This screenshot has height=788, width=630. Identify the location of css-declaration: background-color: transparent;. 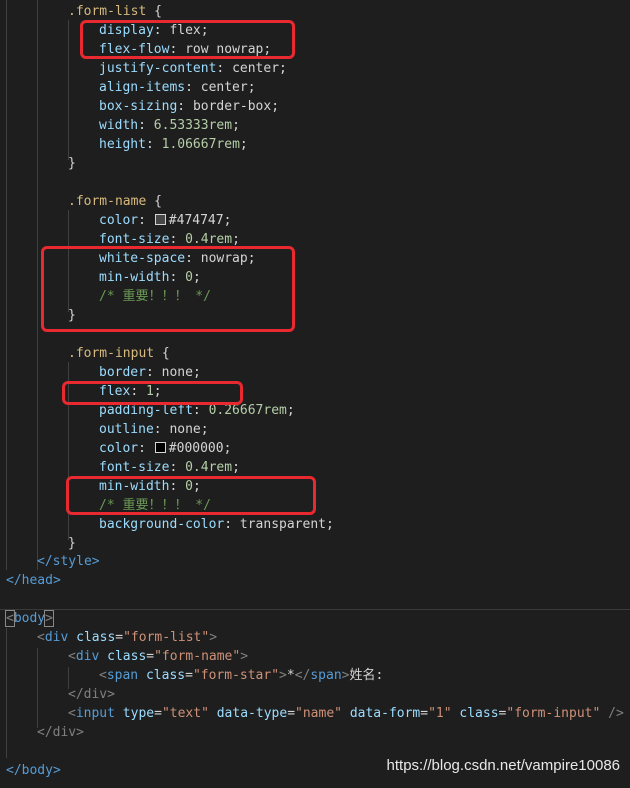
(216, 524).